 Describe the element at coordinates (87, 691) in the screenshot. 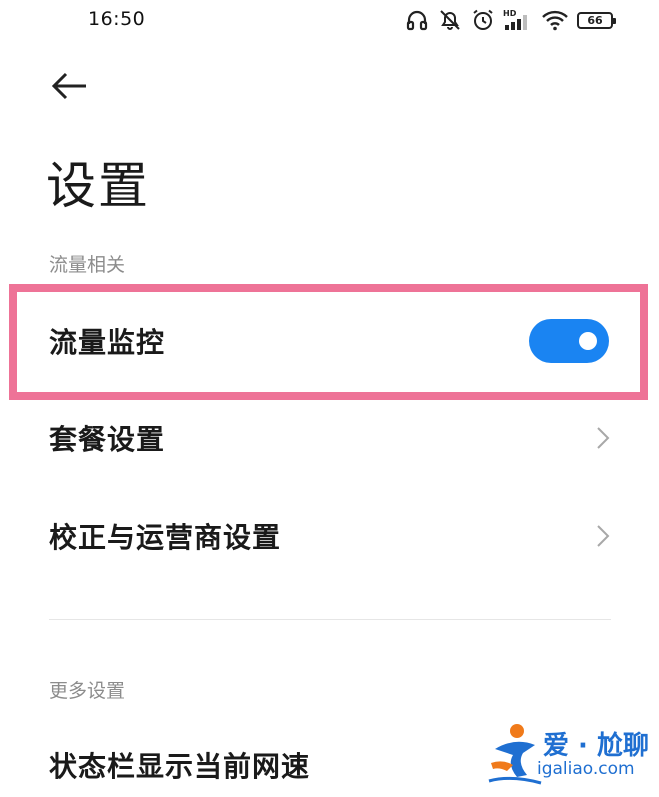

I see `section-header-more-settings: 更多设置` at that location.